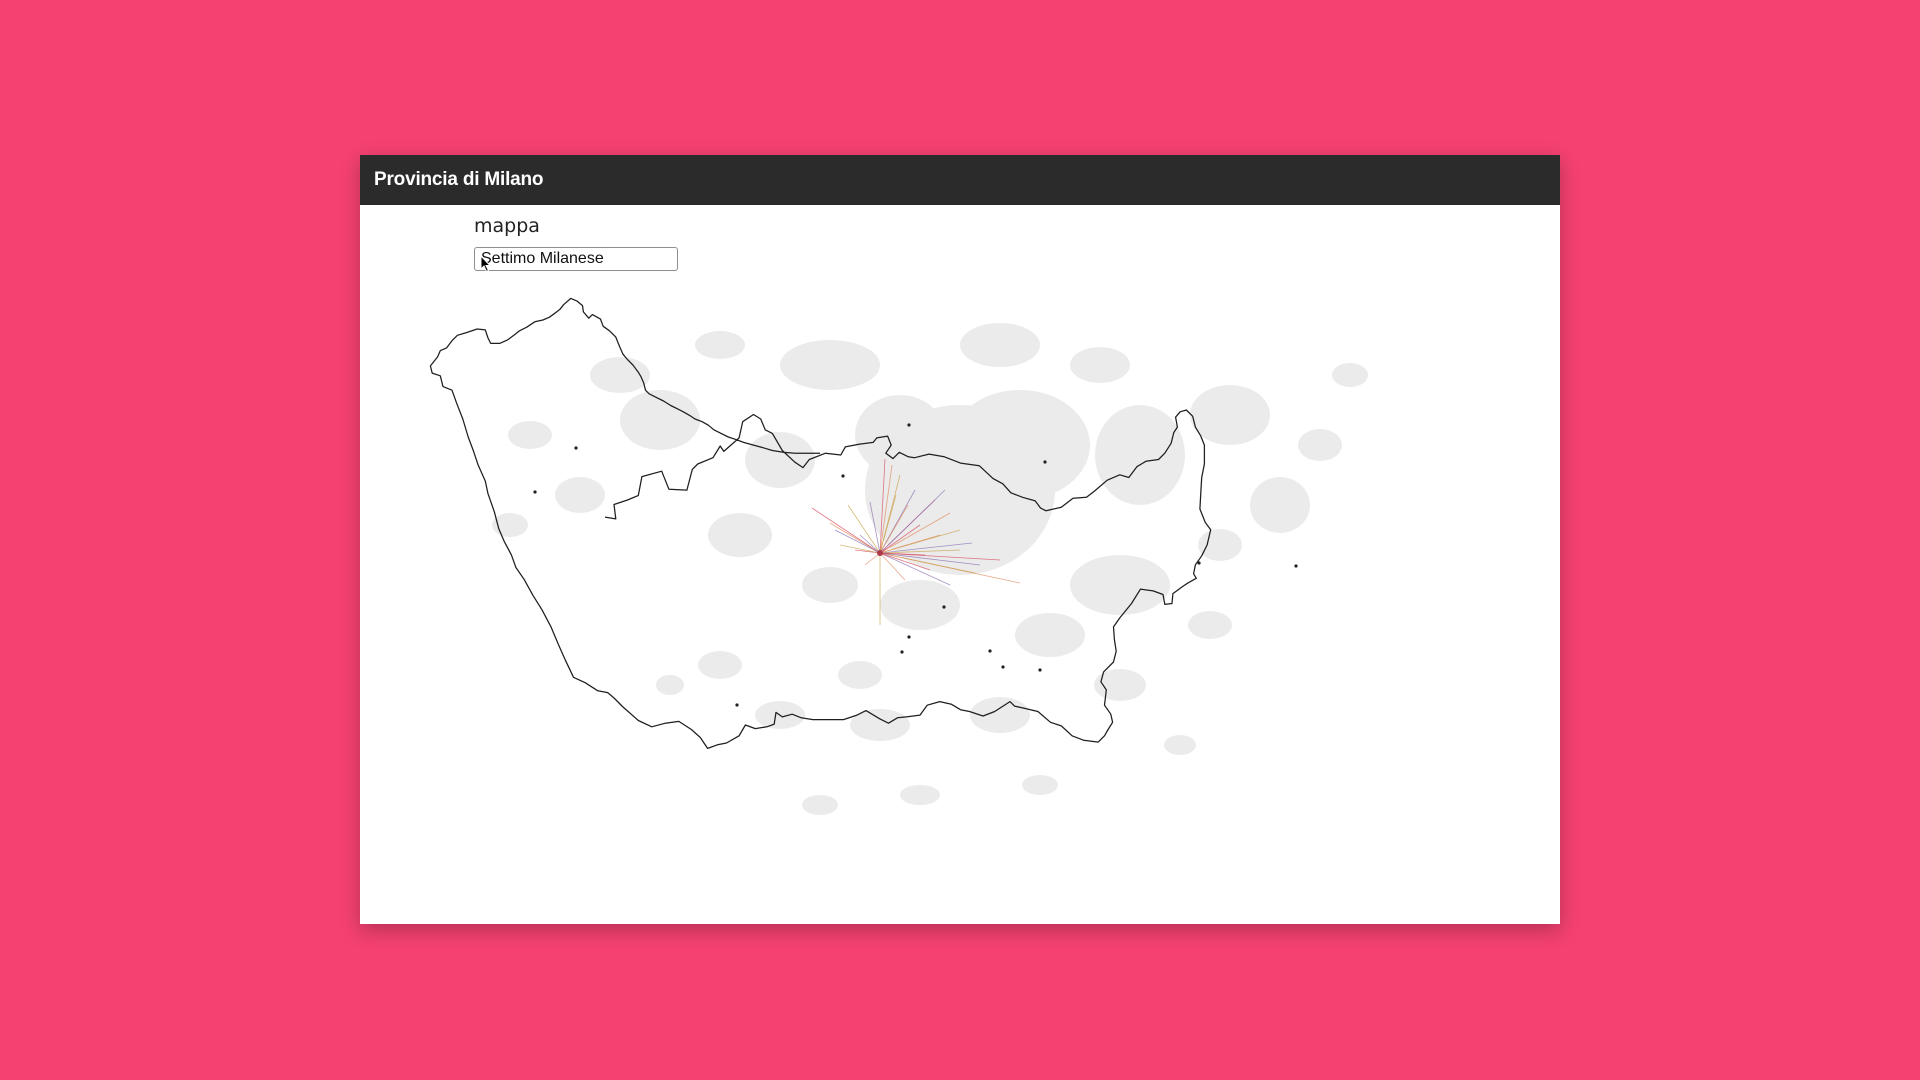  Describe the element at coordinates (880, 553) in the screenshot. I see `selected-town-marker` at that location.